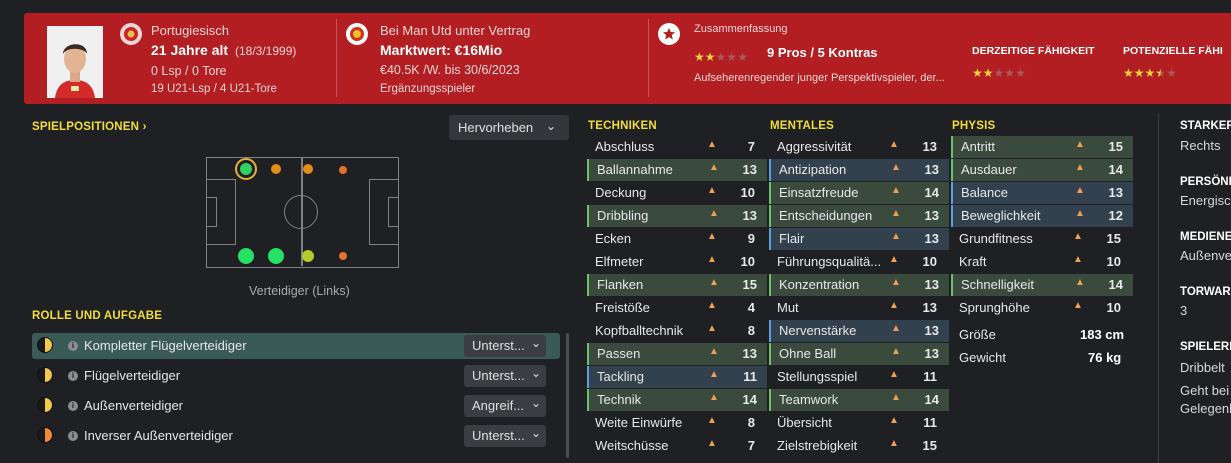  Describe the element at coordinates (1041, 239) in the screenshot. I see `attribute-row: Grundfitness ▲ 15` at that location.